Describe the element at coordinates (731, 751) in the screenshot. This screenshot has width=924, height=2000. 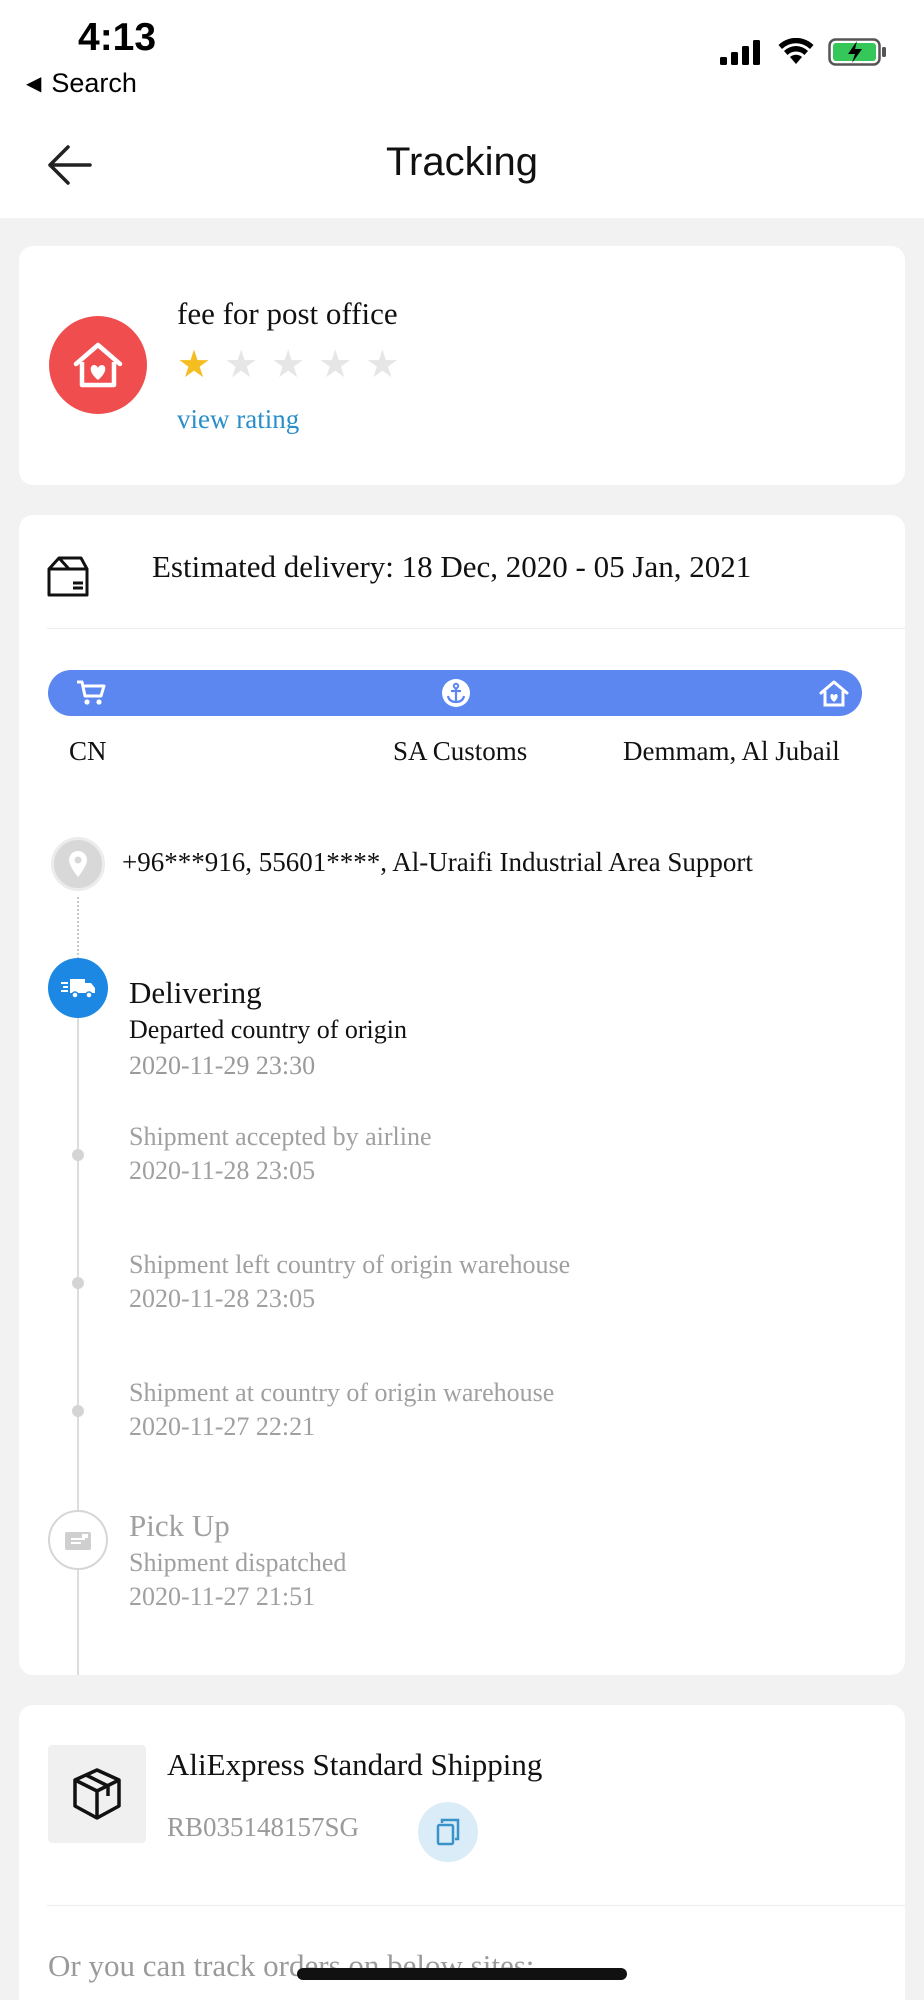
I see `stage-destination-label: Demmam, Al Jubail` at that location.